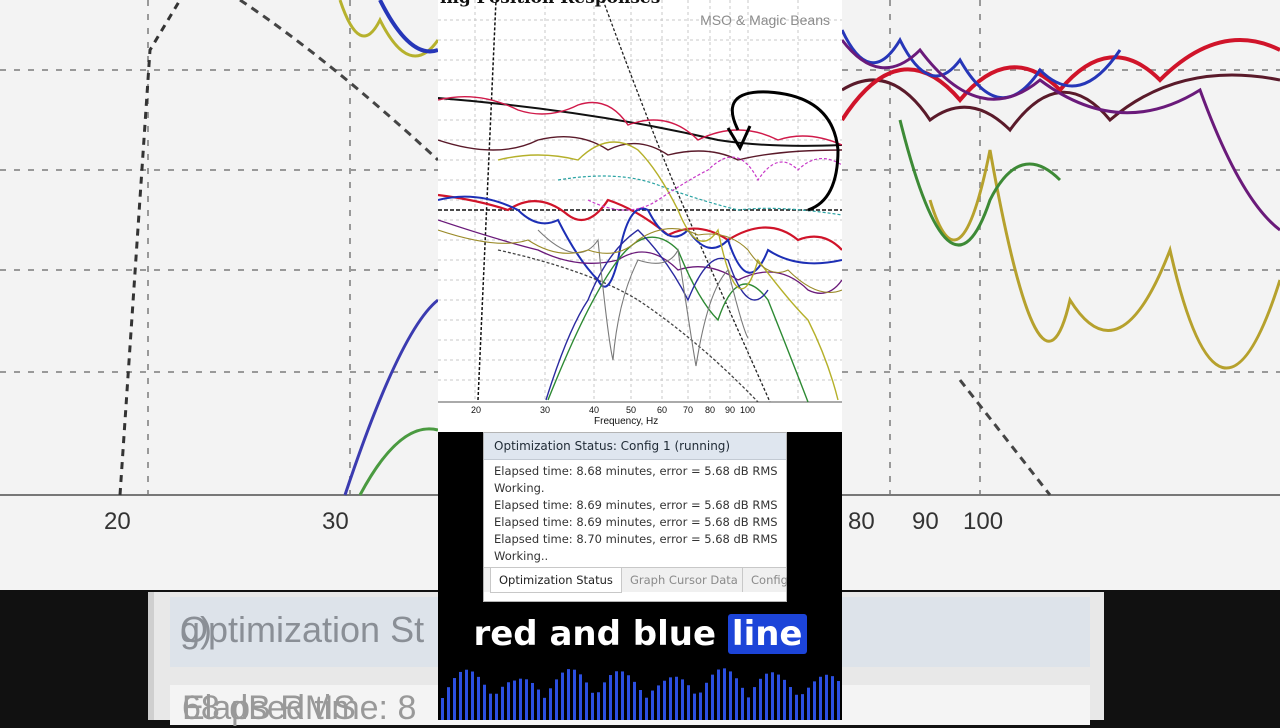 This screenshot has width=1280, height=728. What do you see at coordinates (117, 521) in the screenshot?
I see `bg-tick: 20` at bounding box center [117, 521].